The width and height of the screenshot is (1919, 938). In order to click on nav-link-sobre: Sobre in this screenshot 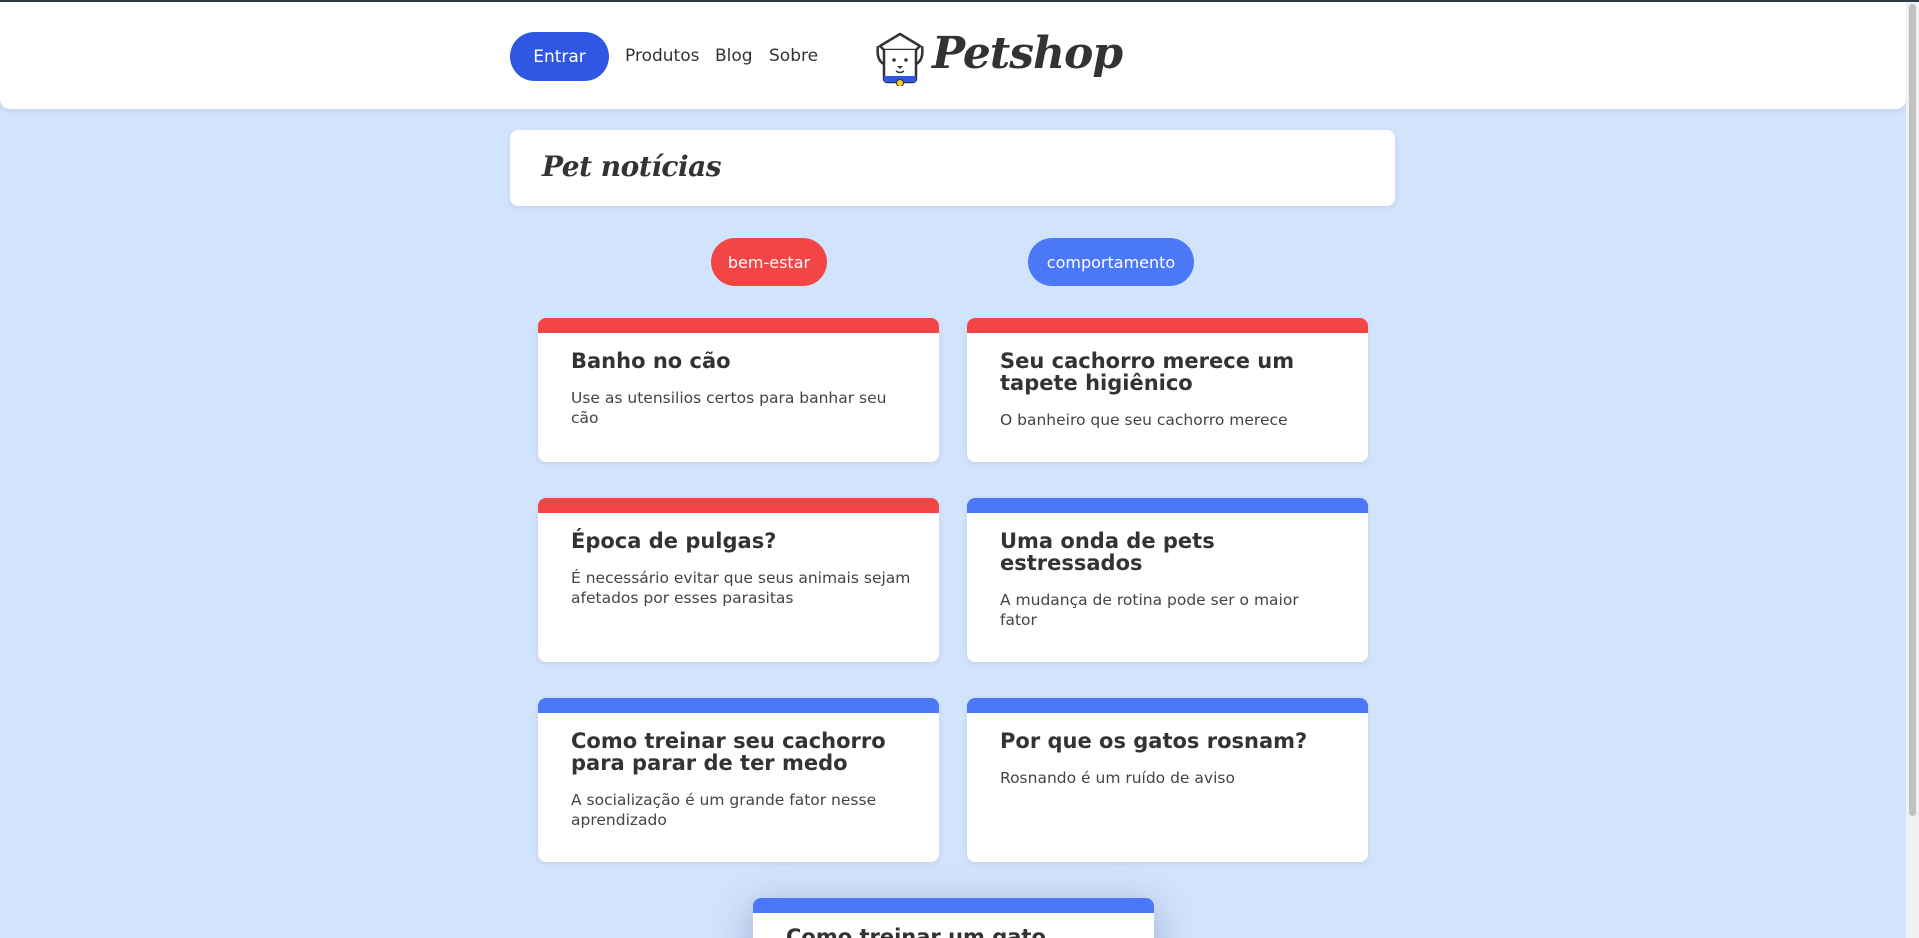, I will do `click(793, 56)`.